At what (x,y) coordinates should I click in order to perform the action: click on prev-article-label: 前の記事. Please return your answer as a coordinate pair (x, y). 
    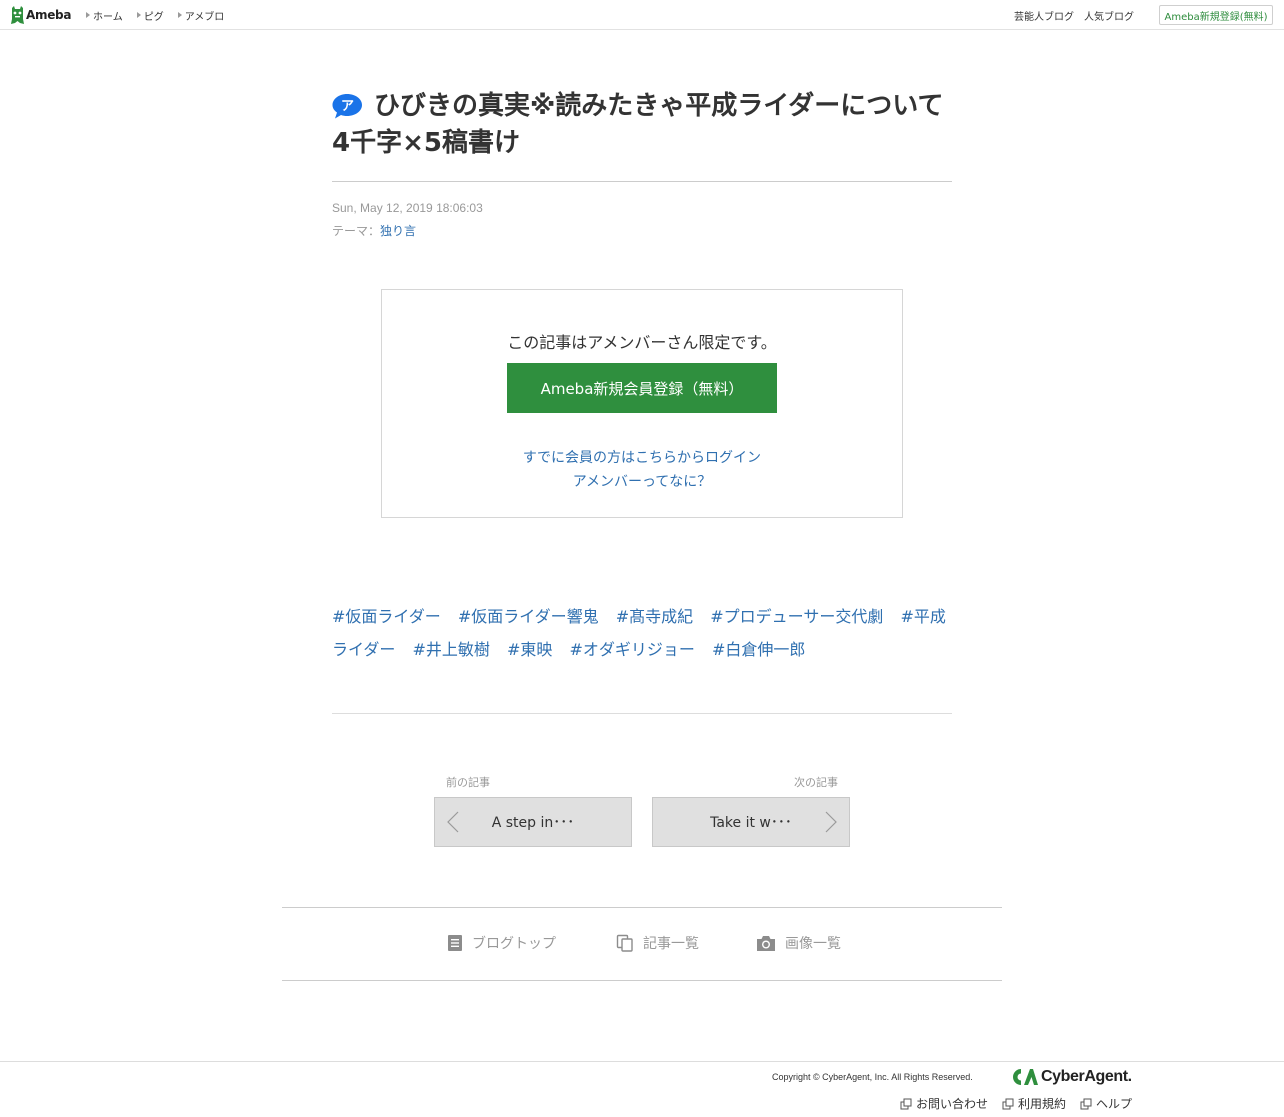
    Looking at the image, I should click on (468, 782).